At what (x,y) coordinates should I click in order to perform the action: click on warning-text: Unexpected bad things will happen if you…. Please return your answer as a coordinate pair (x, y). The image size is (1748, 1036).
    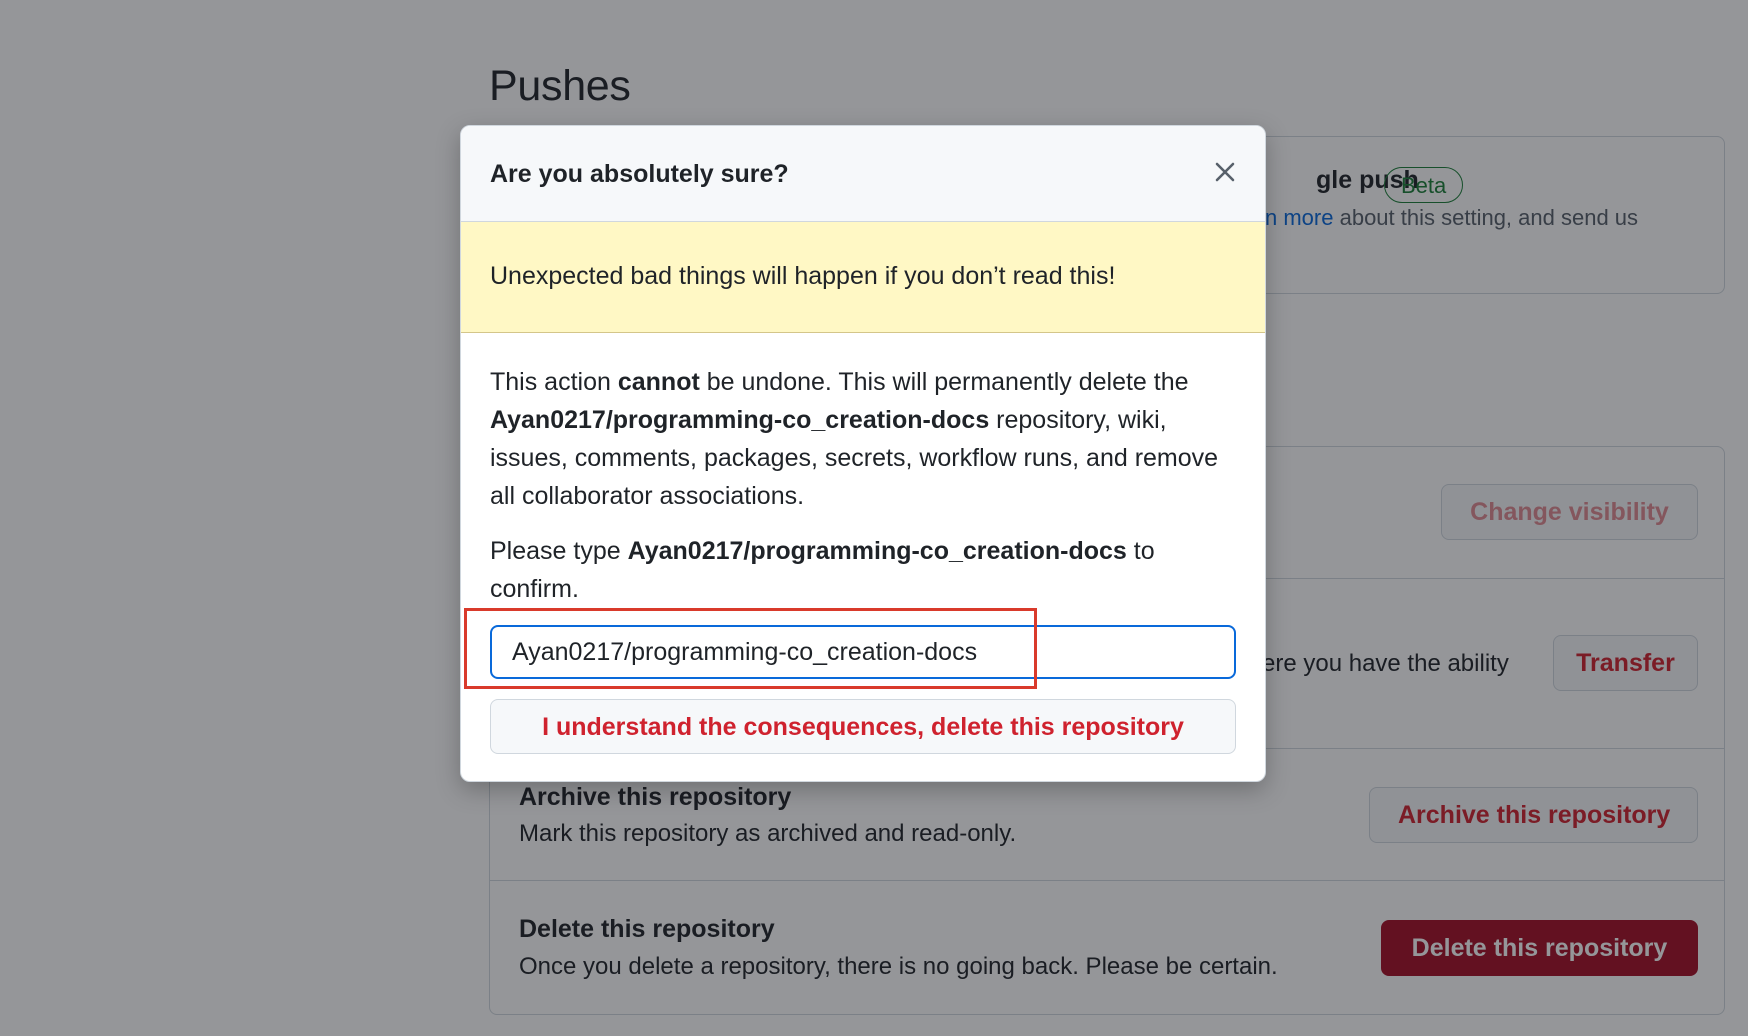
    Looking at the image, I should click on (803, 276).